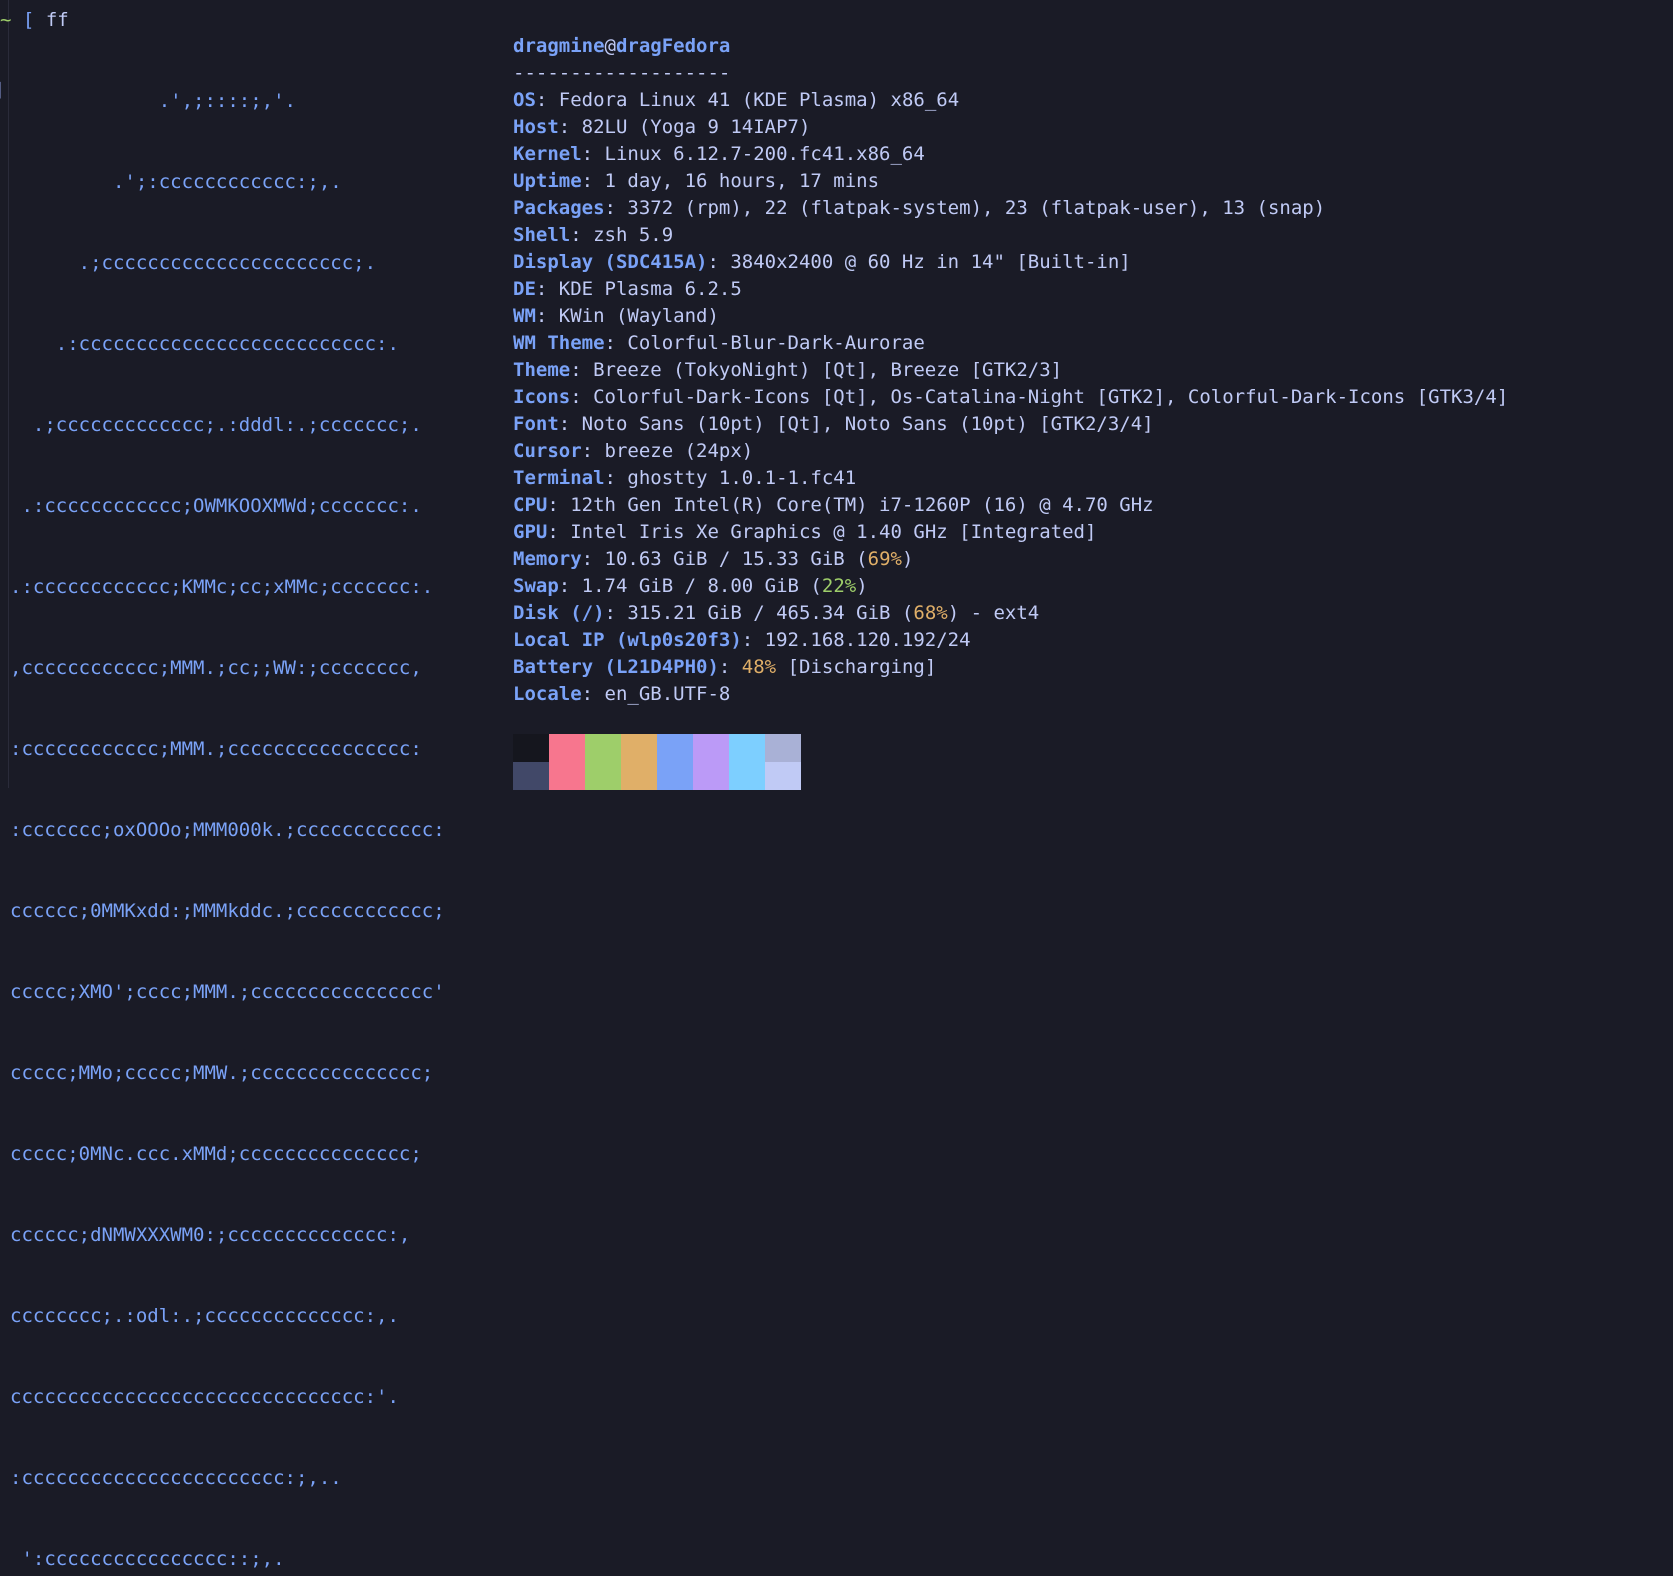 Image resolution: width=1673 pixels, height=1576 pixels. I want to click on info-key: WM, so click(524, 316).